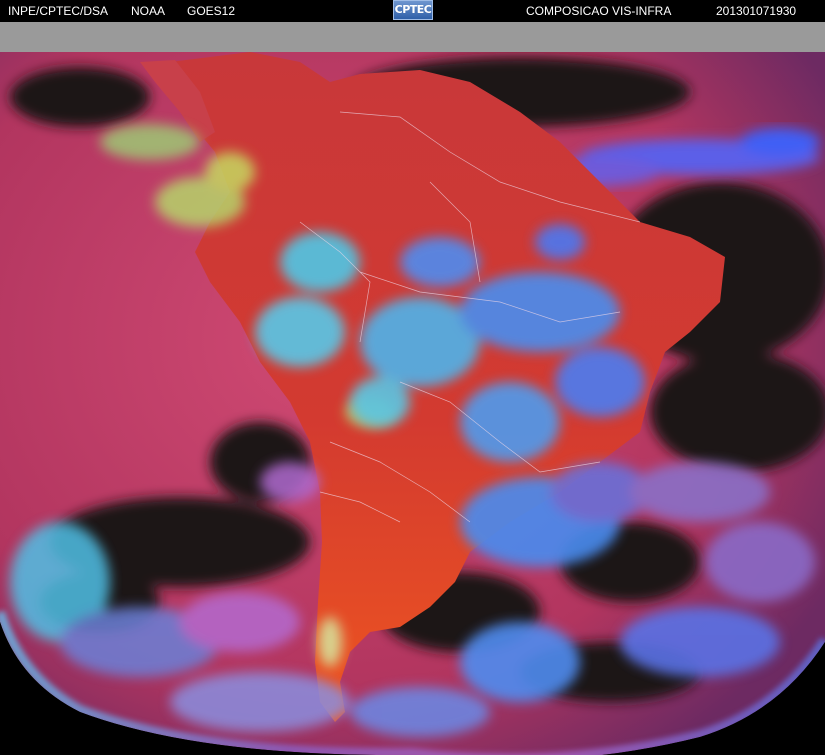 This screenshot has height=755, width=825. What do you see at coordinates (148, 11) in the screenshot?
I see `agency-label: NOAA` at bounding box center [148, 11].